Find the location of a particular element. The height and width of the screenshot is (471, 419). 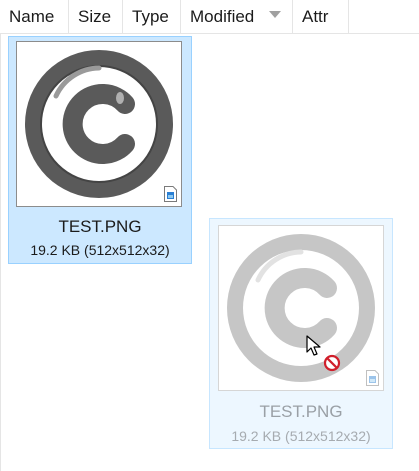

column-header-attr: Attr is located at coordinates (321, 16).